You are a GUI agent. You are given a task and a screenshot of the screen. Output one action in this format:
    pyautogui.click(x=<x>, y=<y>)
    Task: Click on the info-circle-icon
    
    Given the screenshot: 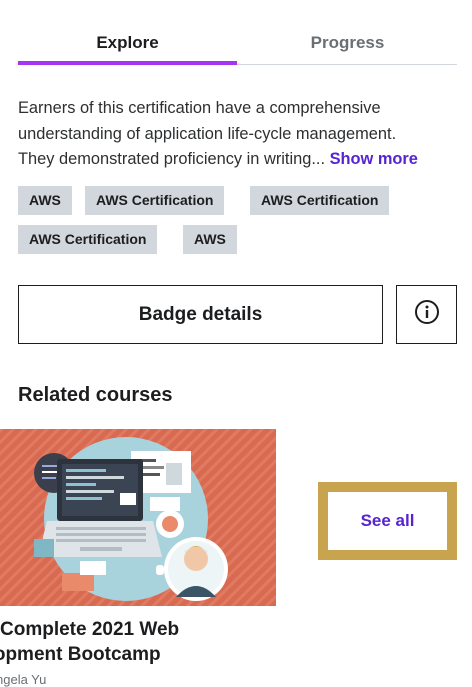 What is the action you would take?
    pyautogui.click(x=427, y=314)
    